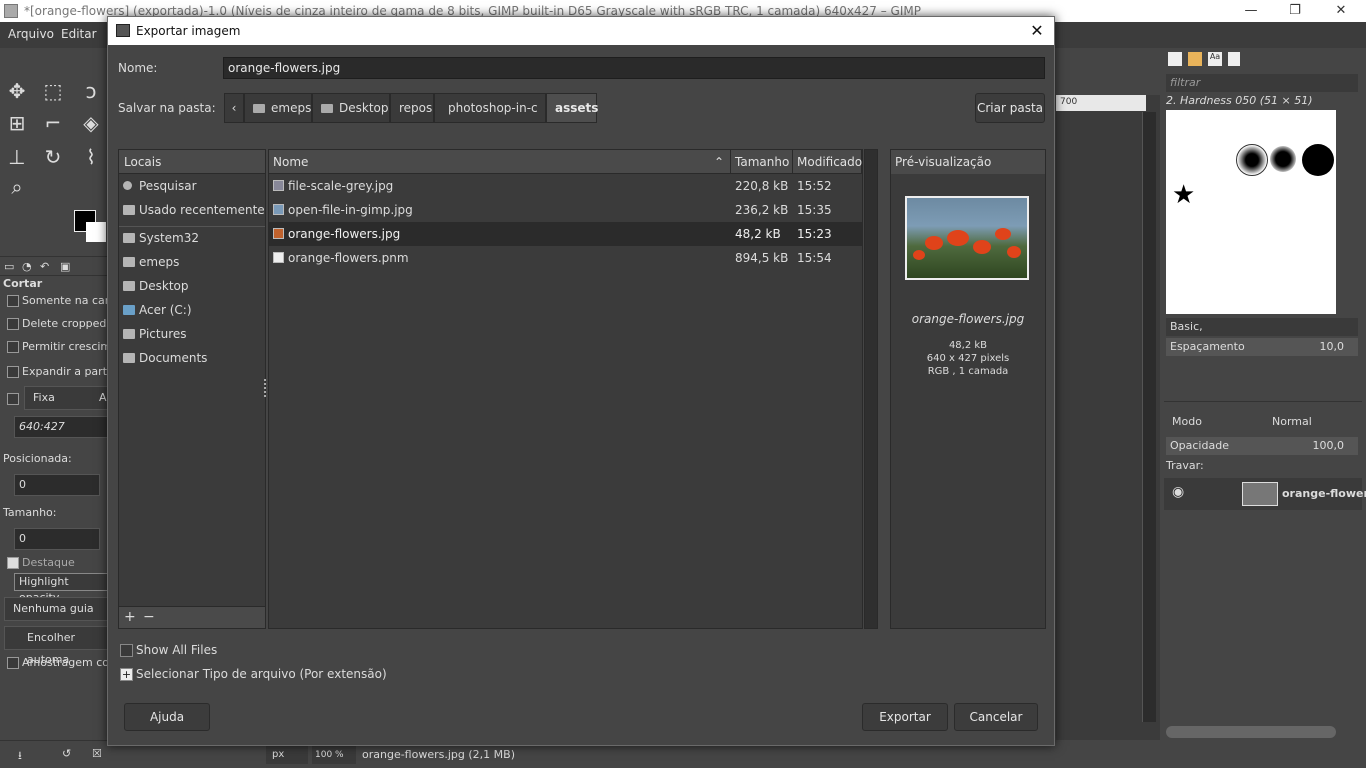 The image size is (1366, 768). Describe the element at coordinates (54, 266) in the screenshot. I see `tool-options-tabs: ▭ ◔ ↶ ▣` at that location.